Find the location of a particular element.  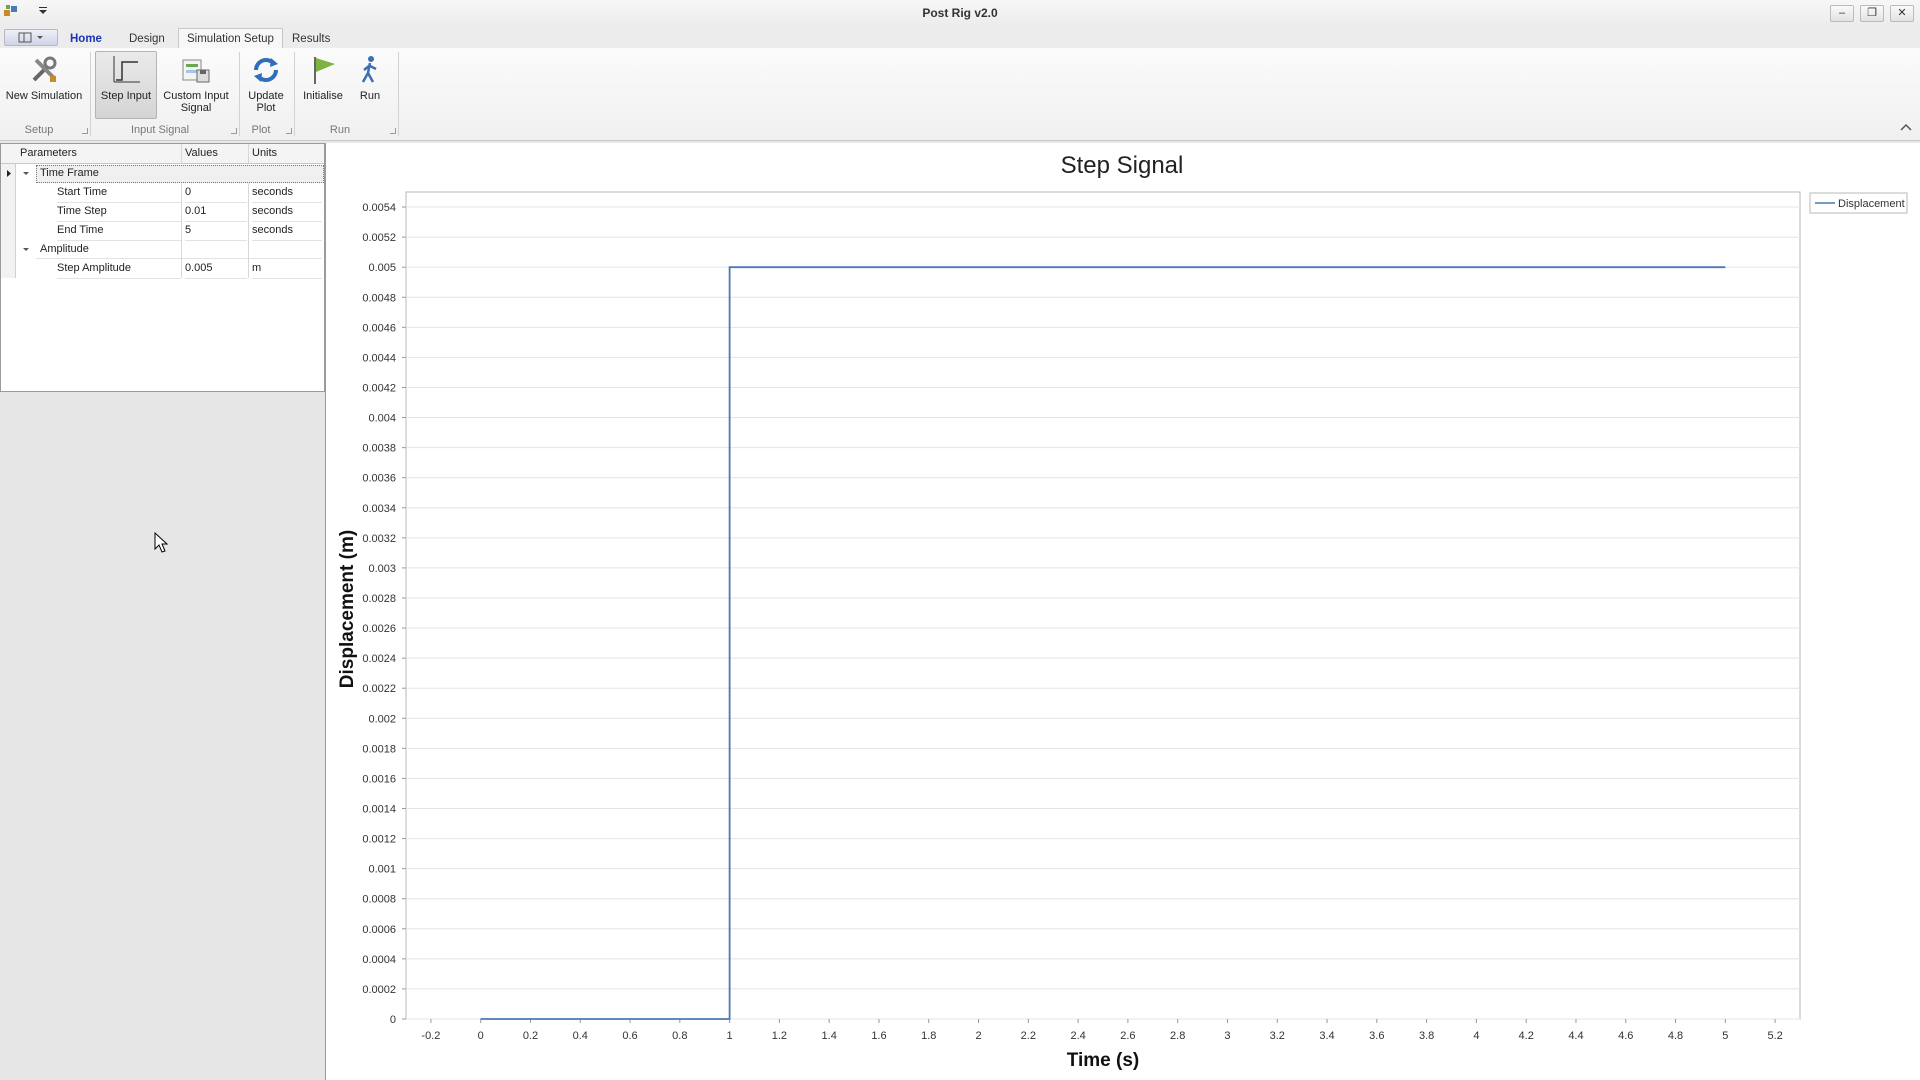

y-tick-label: 0.0028 is located at coordinates (379, 599).